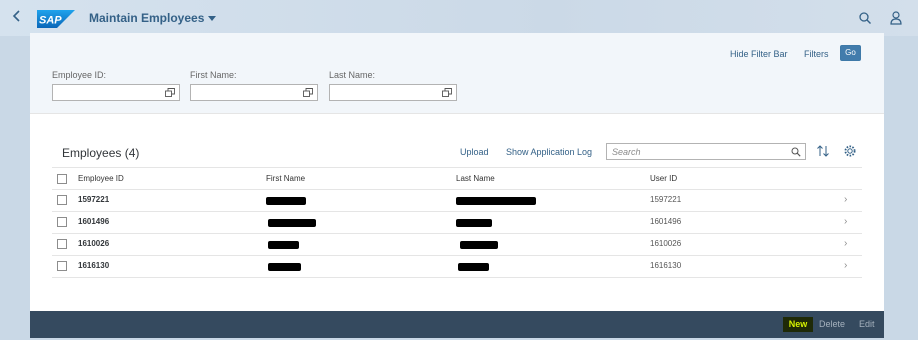  I want to click on column-header-first-name: First Name, so click(285, 178).